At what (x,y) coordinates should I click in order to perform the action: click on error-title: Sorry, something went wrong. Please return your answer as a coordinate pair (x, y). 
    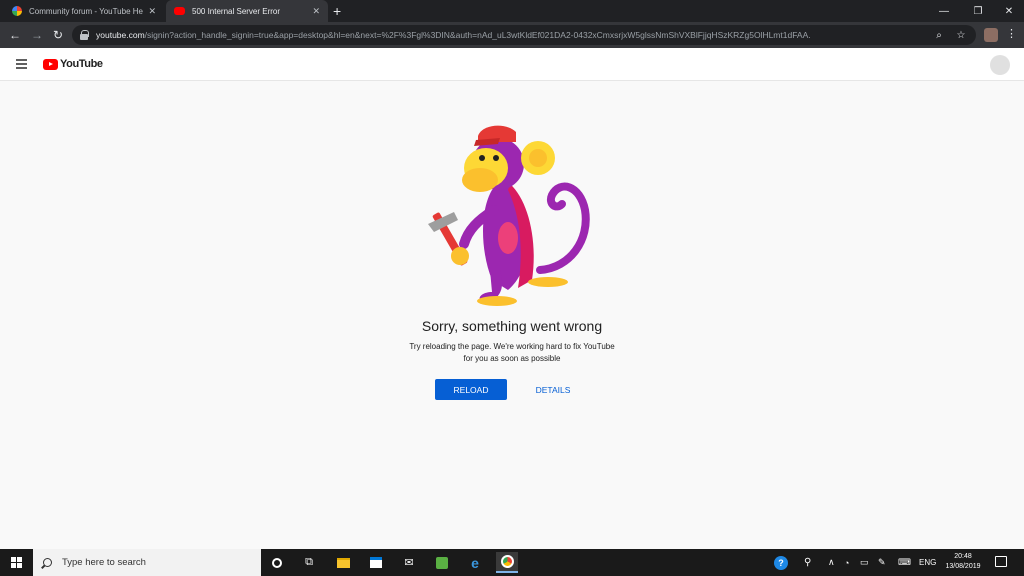
    Looking at the image, I should click on (512, 326).